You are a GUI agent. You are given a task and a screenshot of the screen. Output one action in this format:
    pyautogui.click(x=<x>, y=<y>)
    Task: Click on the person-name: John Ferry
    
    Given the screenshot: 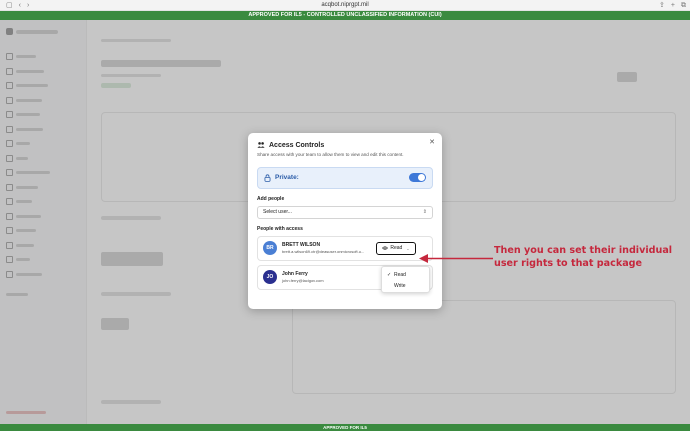 What is the action you would take?
    pyautogui.click(x=295, y=273)
    